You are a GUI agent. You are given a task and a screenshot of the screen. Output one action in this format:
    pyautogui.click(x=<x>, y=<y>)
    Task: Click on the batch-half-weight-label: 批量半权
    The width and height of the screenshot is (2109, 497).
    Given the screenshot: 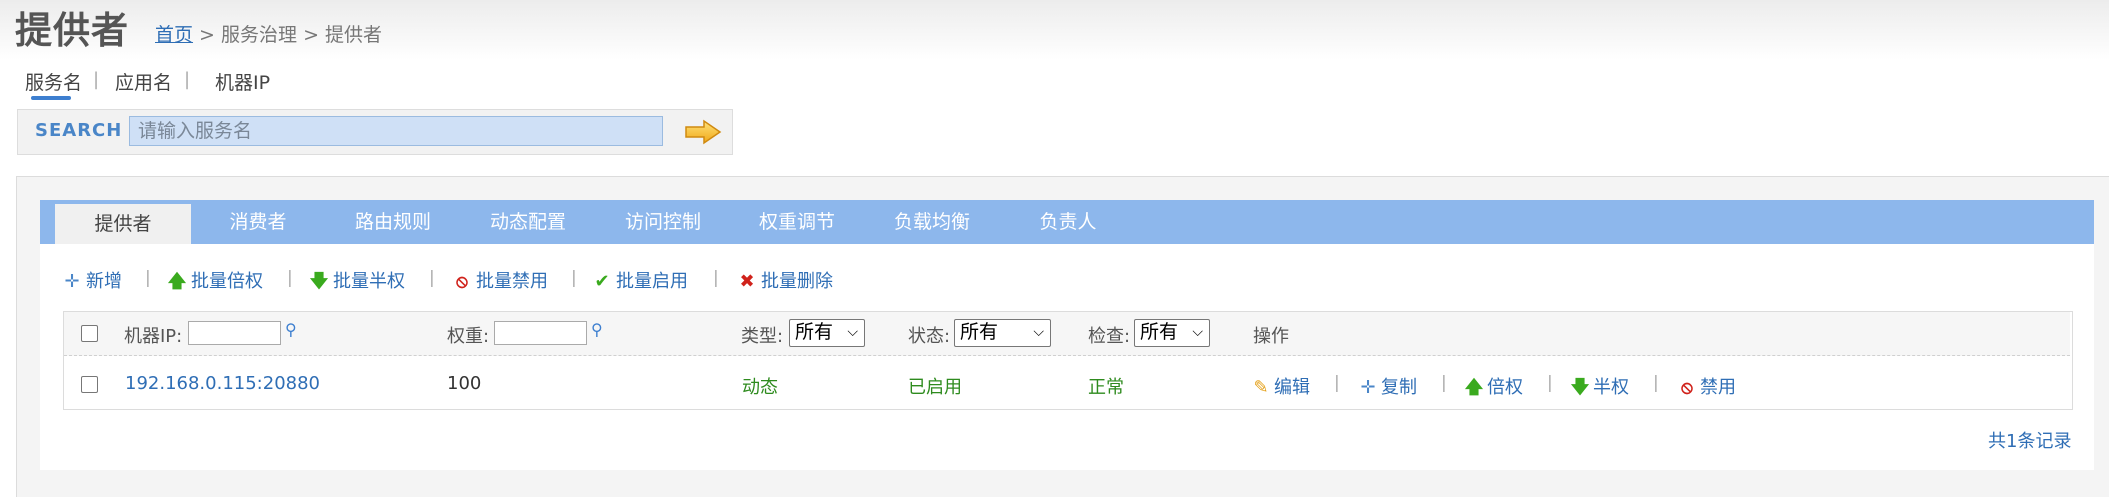 What is the action you would take?
    pyautogui.click(x=369, y=281)
    